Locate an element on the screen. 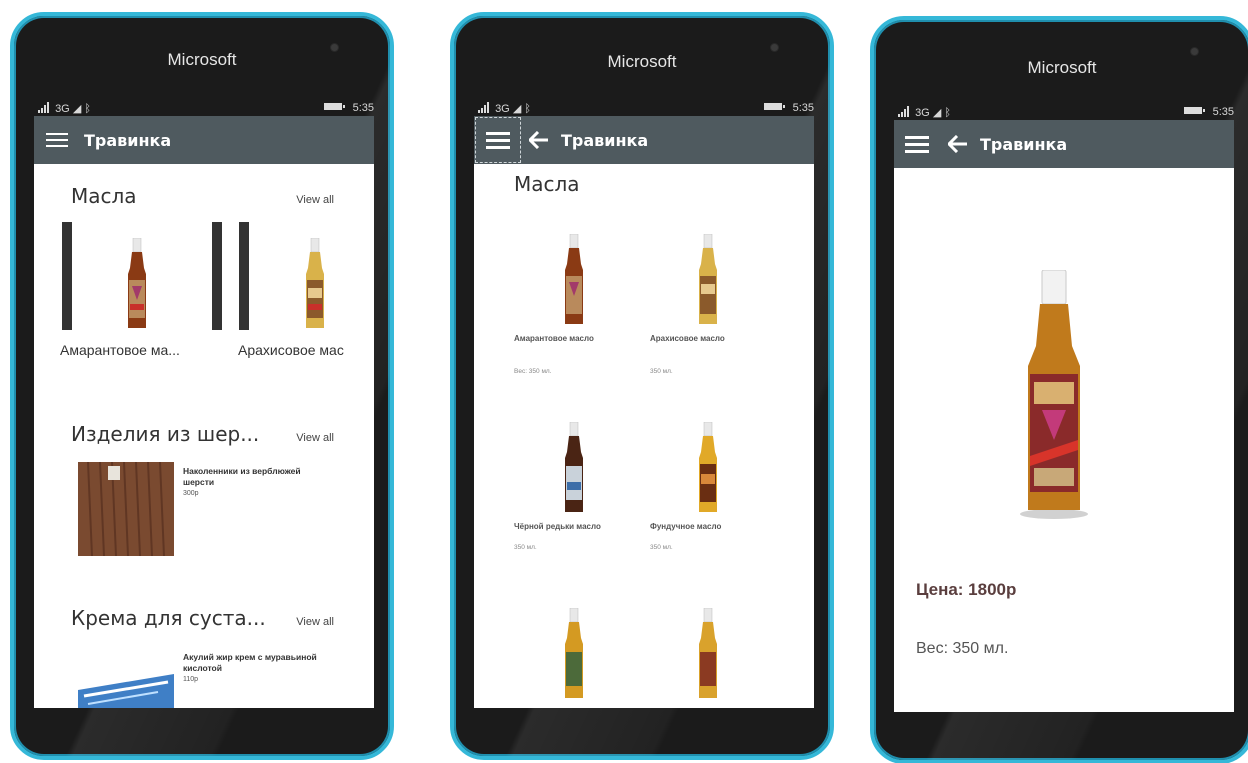 The width and height of the screenshot is (1248, 763). list-item-knee-pads: Наколенники из верблюжей шерсти 300р is located at coordinates (248, 481).